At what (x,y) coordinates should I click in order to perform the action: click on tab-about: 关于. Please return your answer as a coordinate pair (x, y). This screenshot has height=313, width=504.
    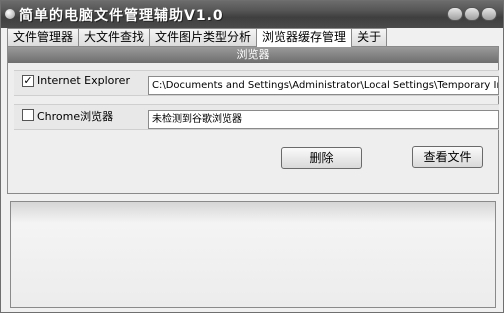
    Looking at the image, I should click on (369, 37).